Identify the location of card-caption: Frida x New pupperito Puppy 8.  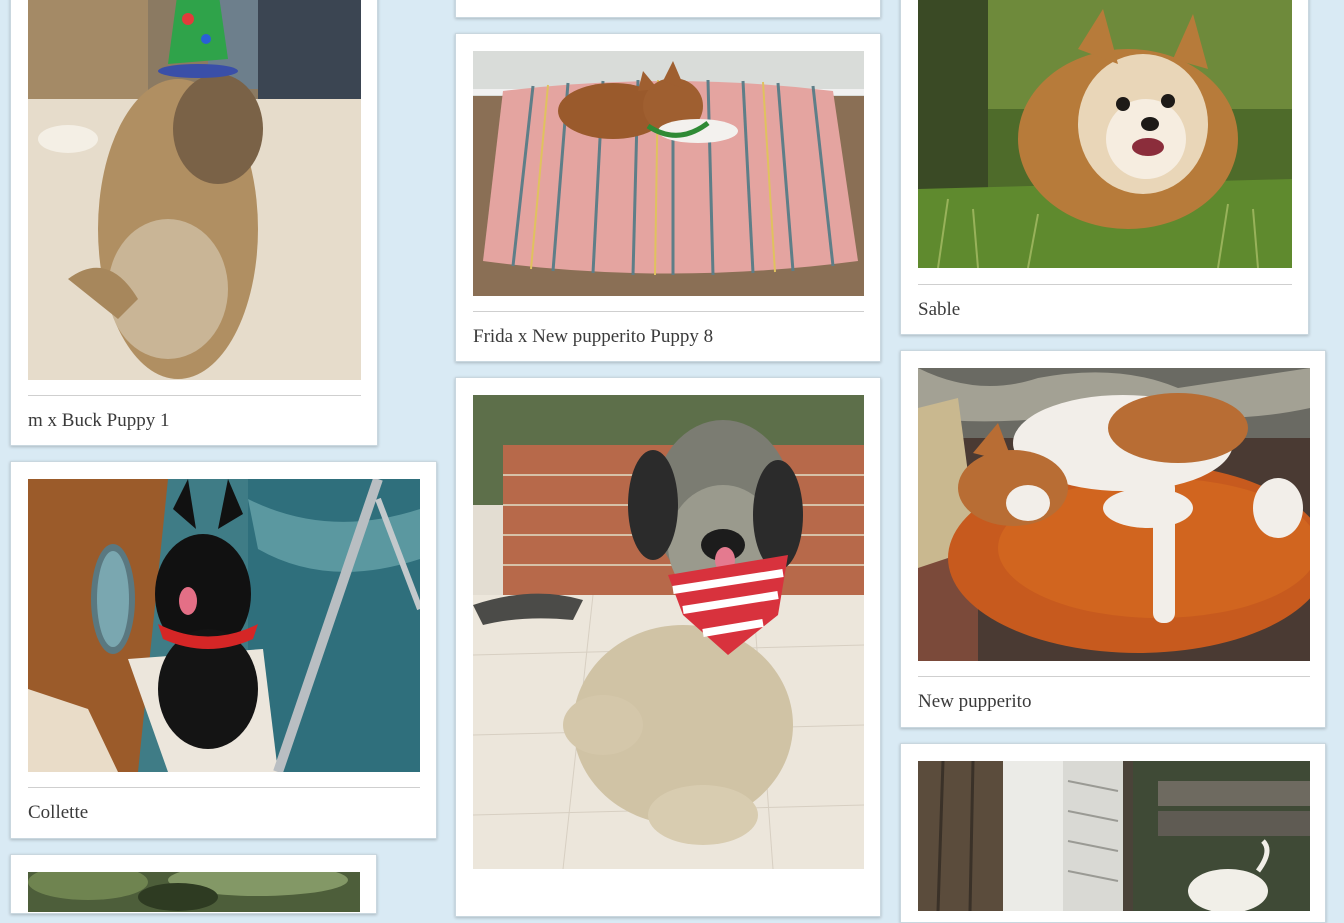
(593, 336).